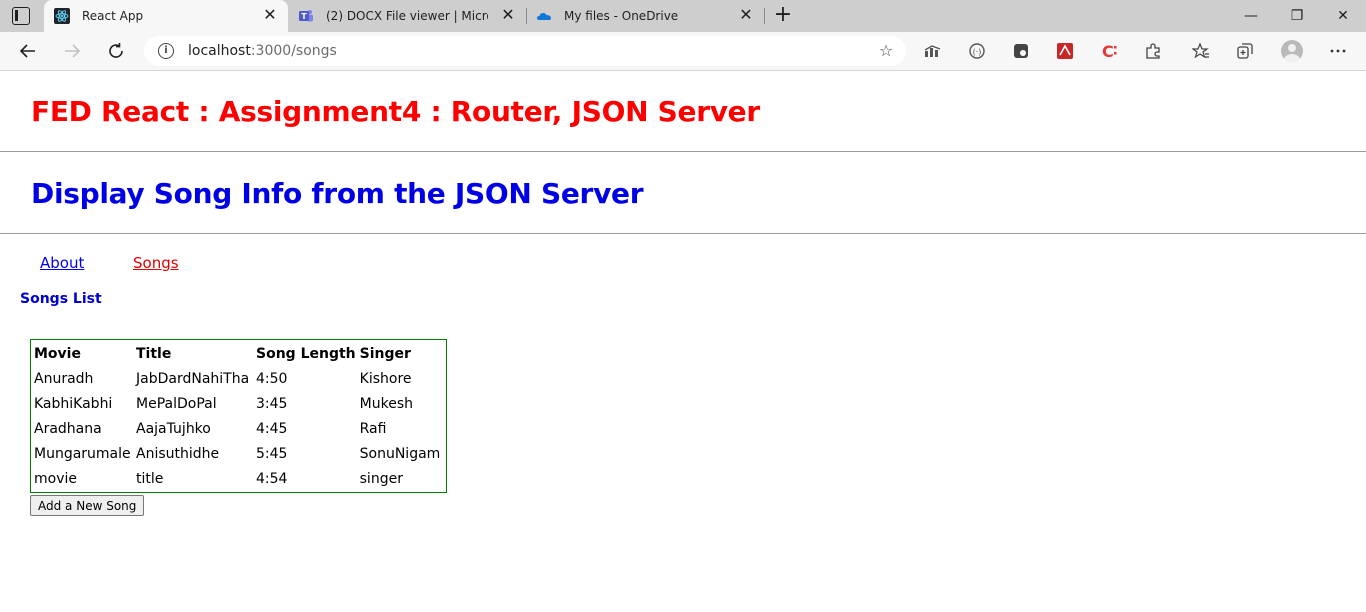 The image size is (1366, 612). What do you see at coordinates (525, 51) in the screenshot?
I see `address-bar: i localhost:3000/songs ☆` at bounding box center [525, 51].